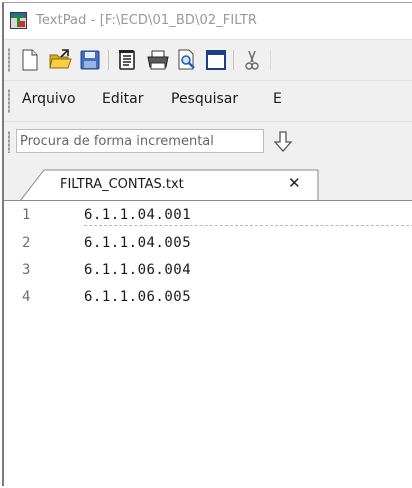 This screenshot has width=412, height=488. What do you see at coordinates (147, 20) in the screenshot?
I see `window-title: TextPad - [F:\ECD\01_BD\02_FILTR` at bounding box center [147, 20].